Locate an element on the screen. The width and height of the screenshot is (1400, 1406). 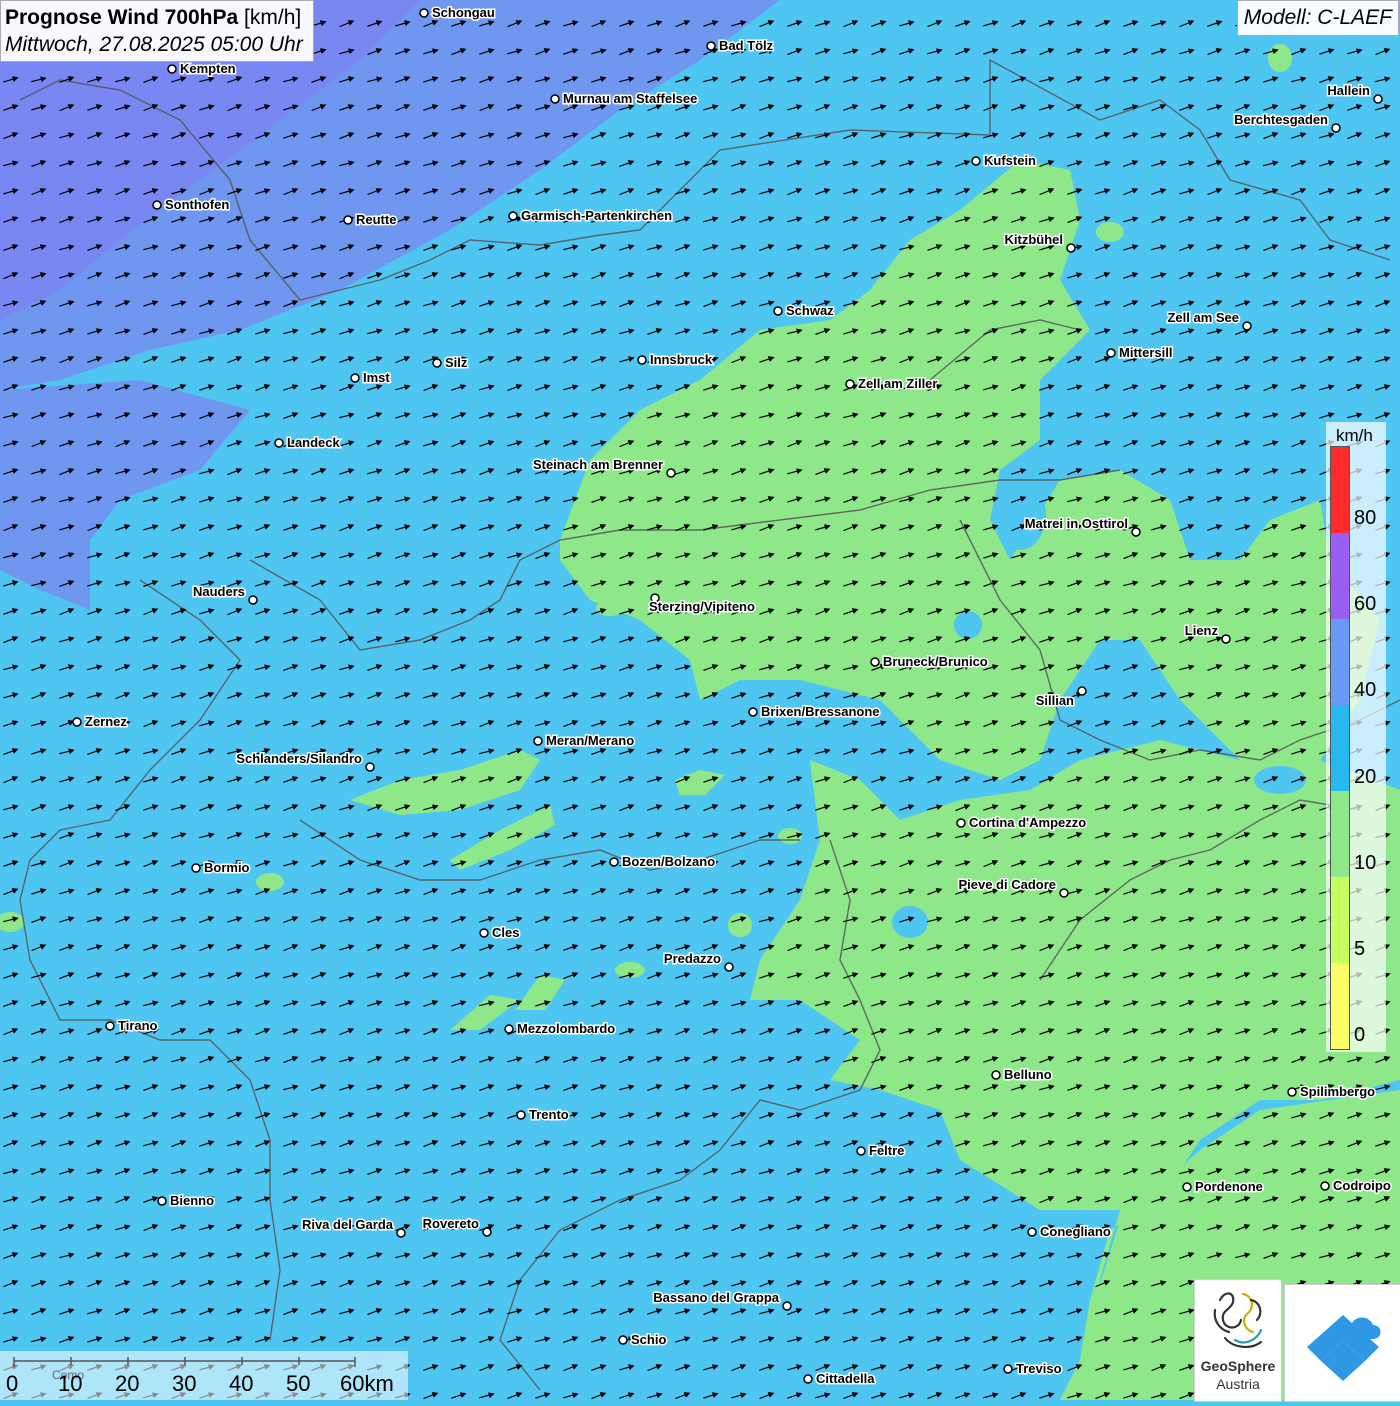
legend-label: 60 is located at coordinates (1365, 604).